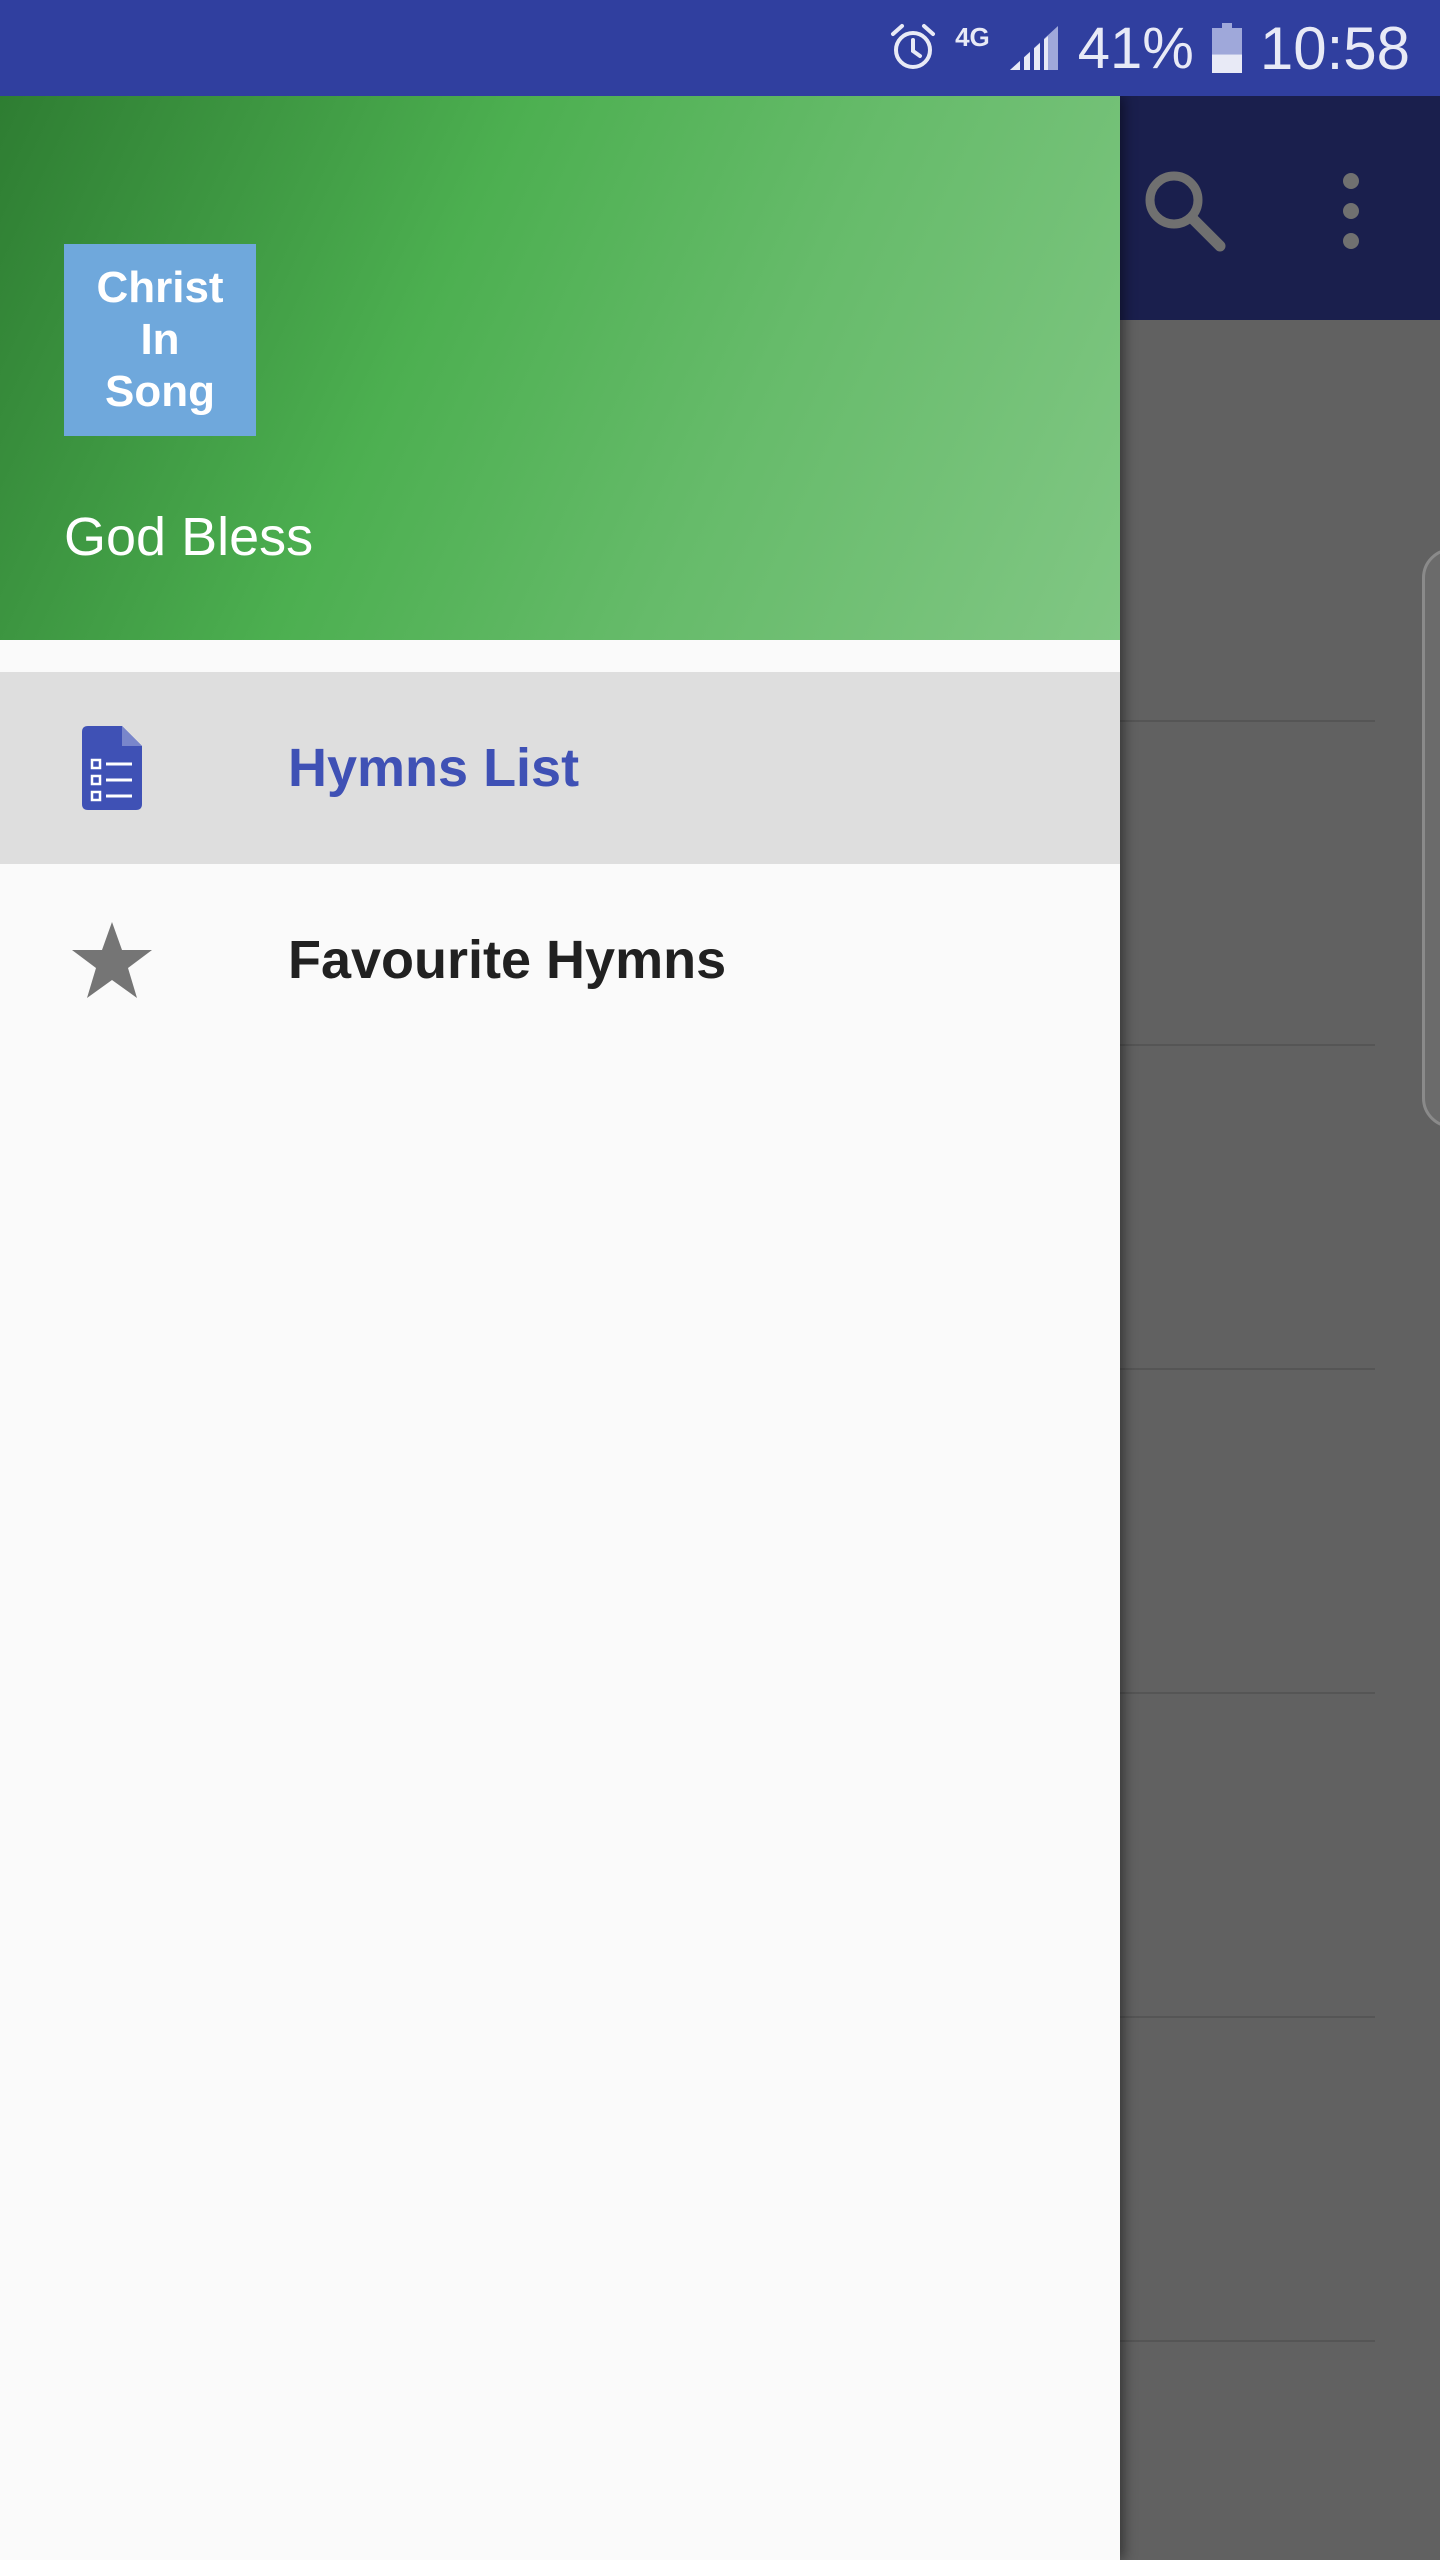 The height and width of the screenshot is (2560, 1440). I want to click on drawer-menu: Hymns List Favourite Hymns, so click(560, 864).